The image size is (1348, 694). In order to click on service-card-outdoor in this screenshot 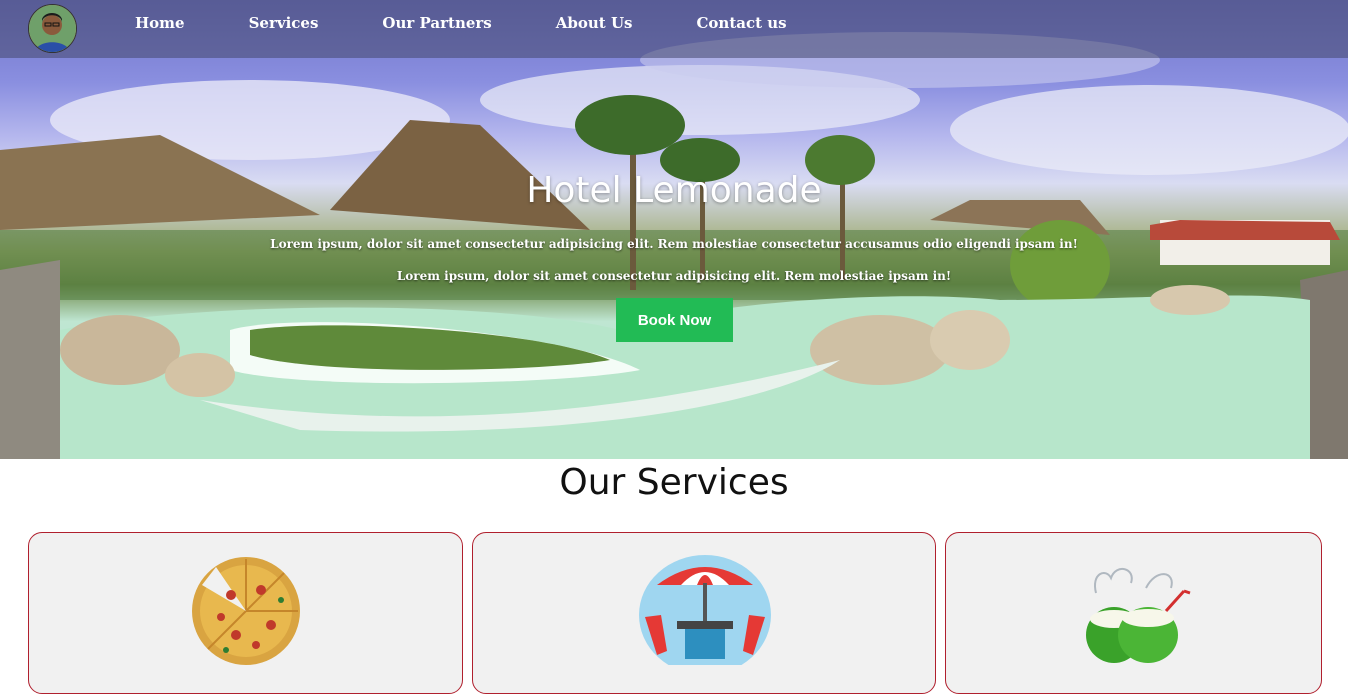, I will do `click(704, 613)`.